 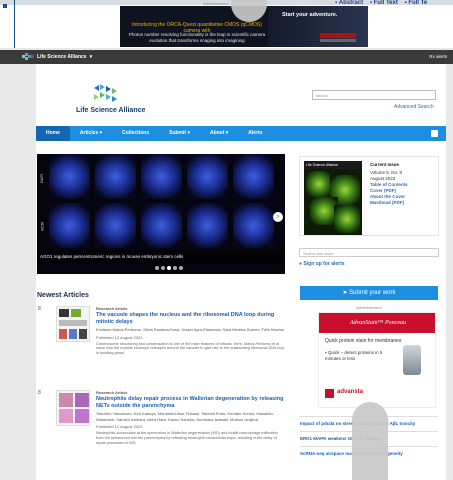 I want to click on tab-collections: Collections, so click(x=135, y=133).